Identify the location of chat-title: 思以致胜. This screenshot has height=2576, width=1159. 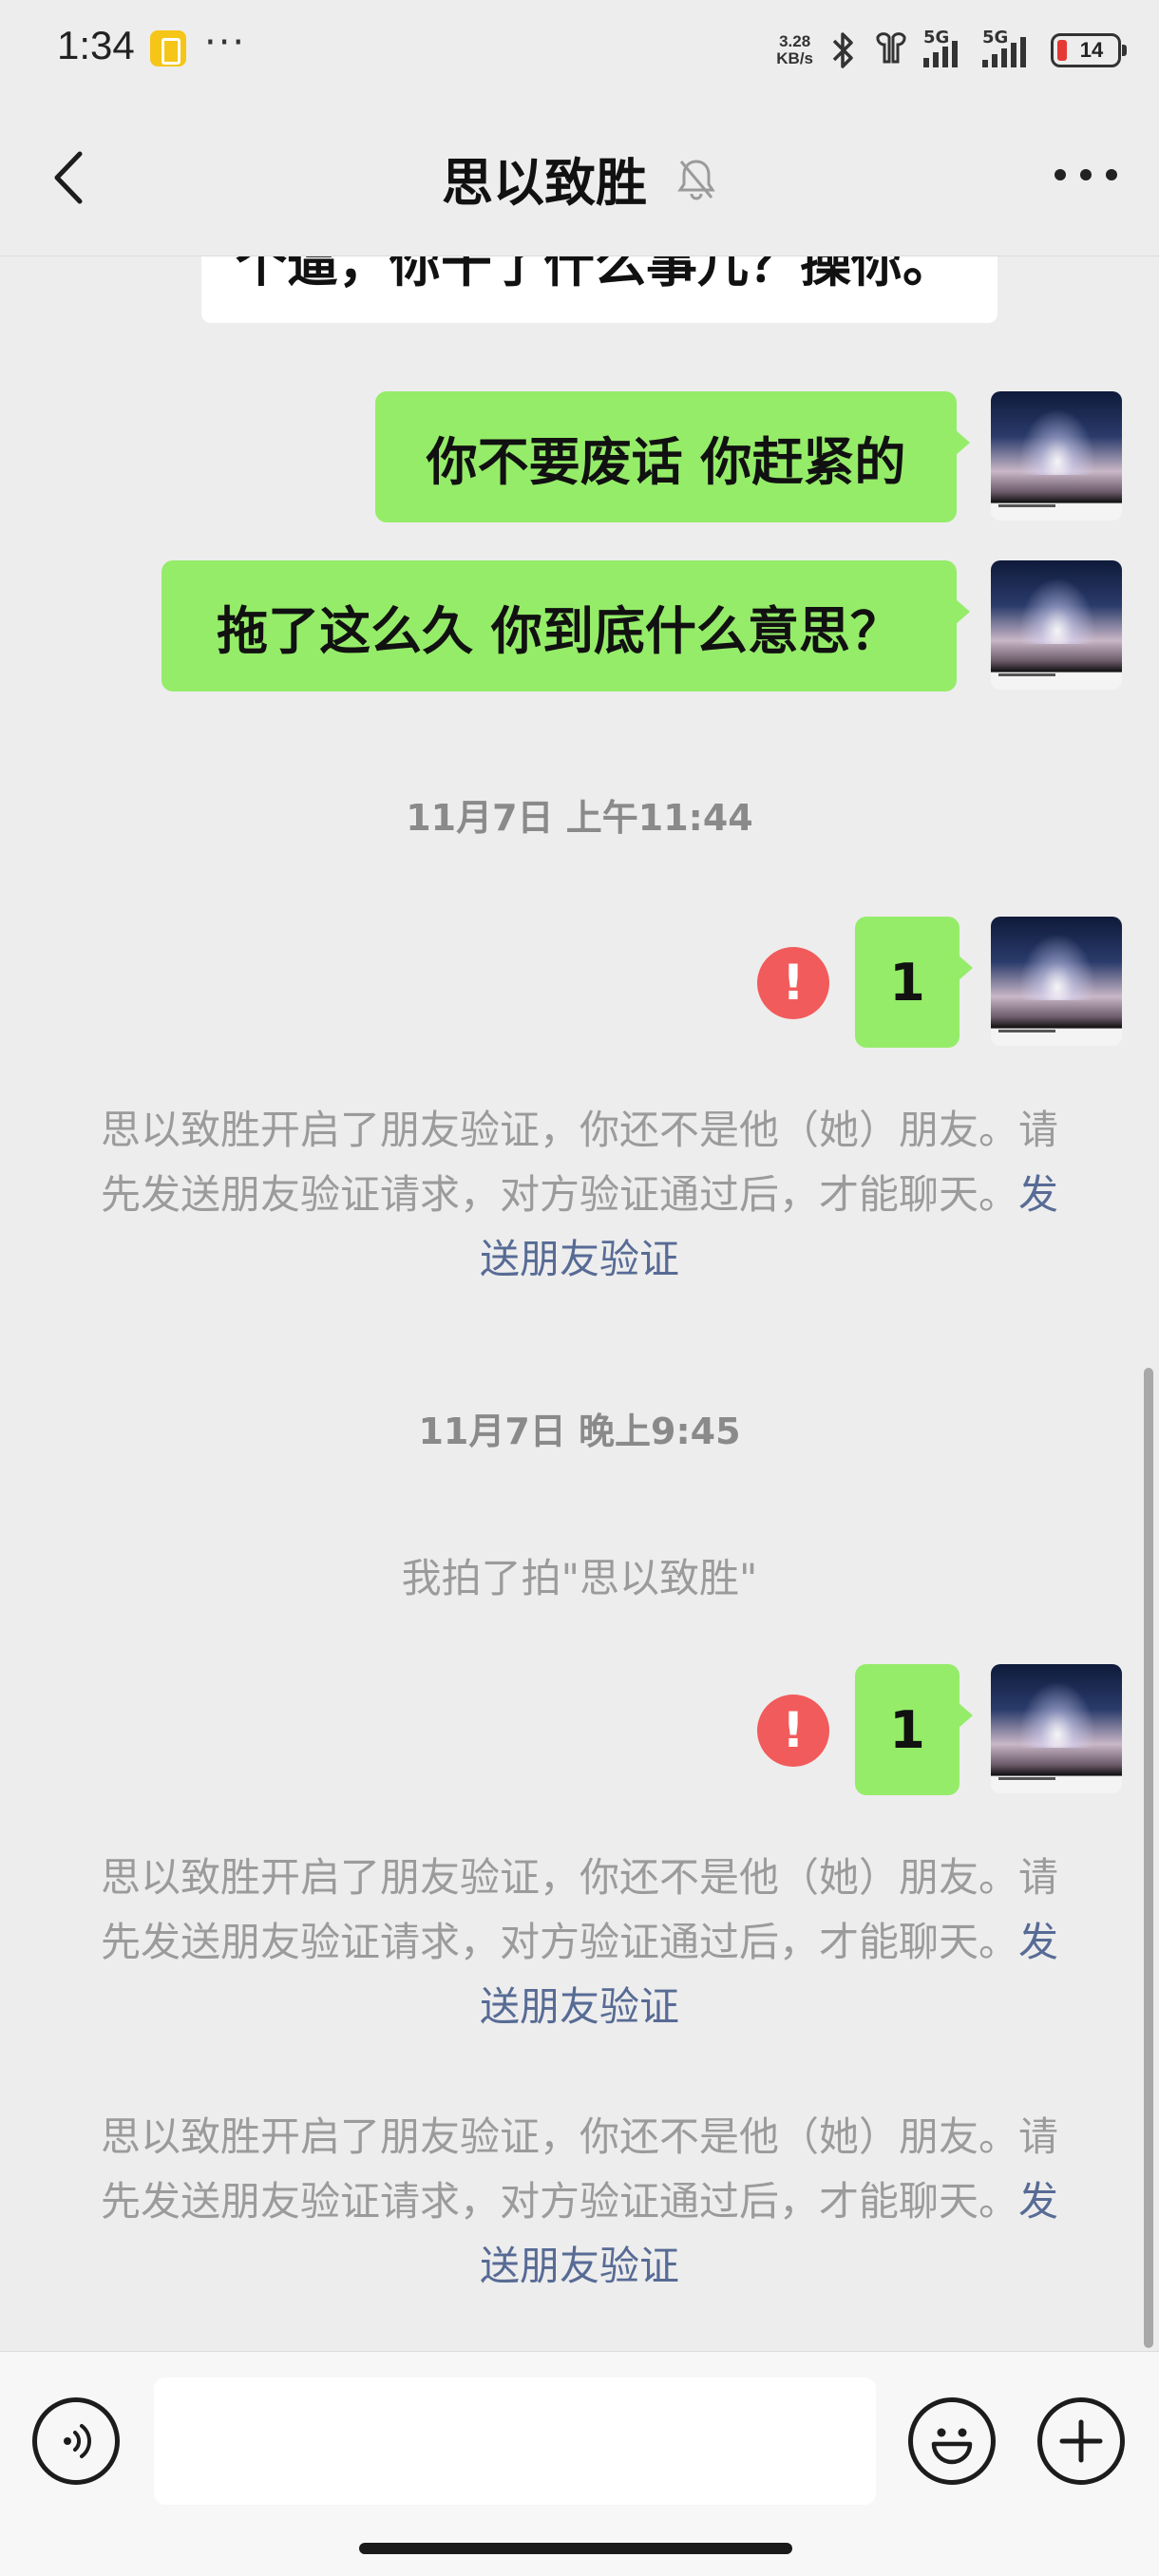
(579, 178).